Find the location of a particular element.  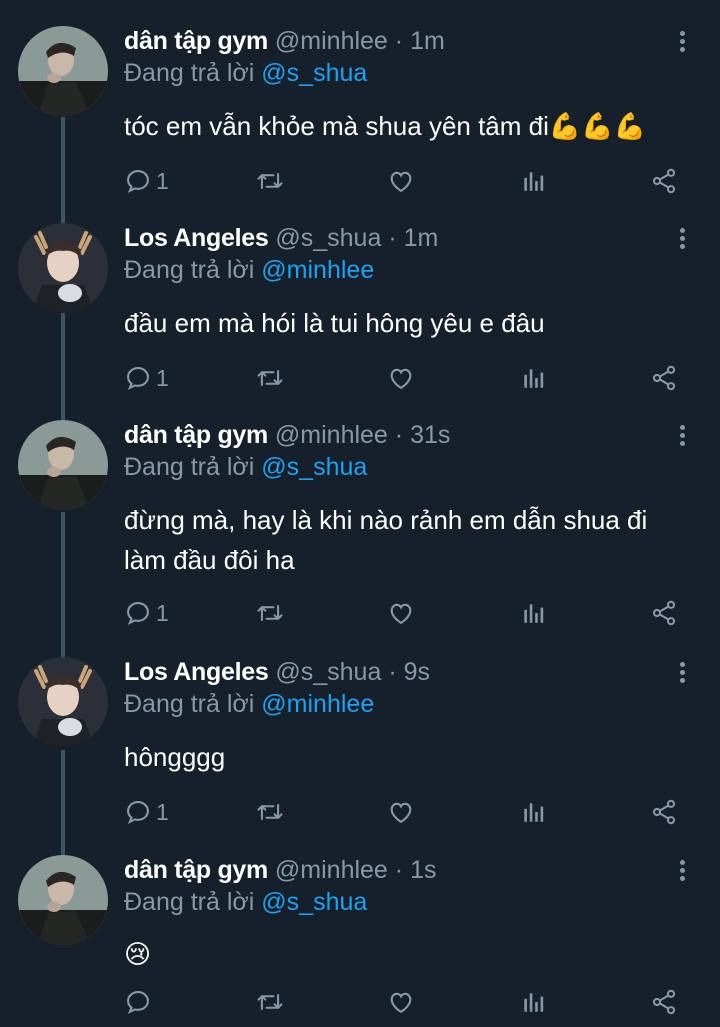

timestamp: 1s is located at coordinates (423, 870).